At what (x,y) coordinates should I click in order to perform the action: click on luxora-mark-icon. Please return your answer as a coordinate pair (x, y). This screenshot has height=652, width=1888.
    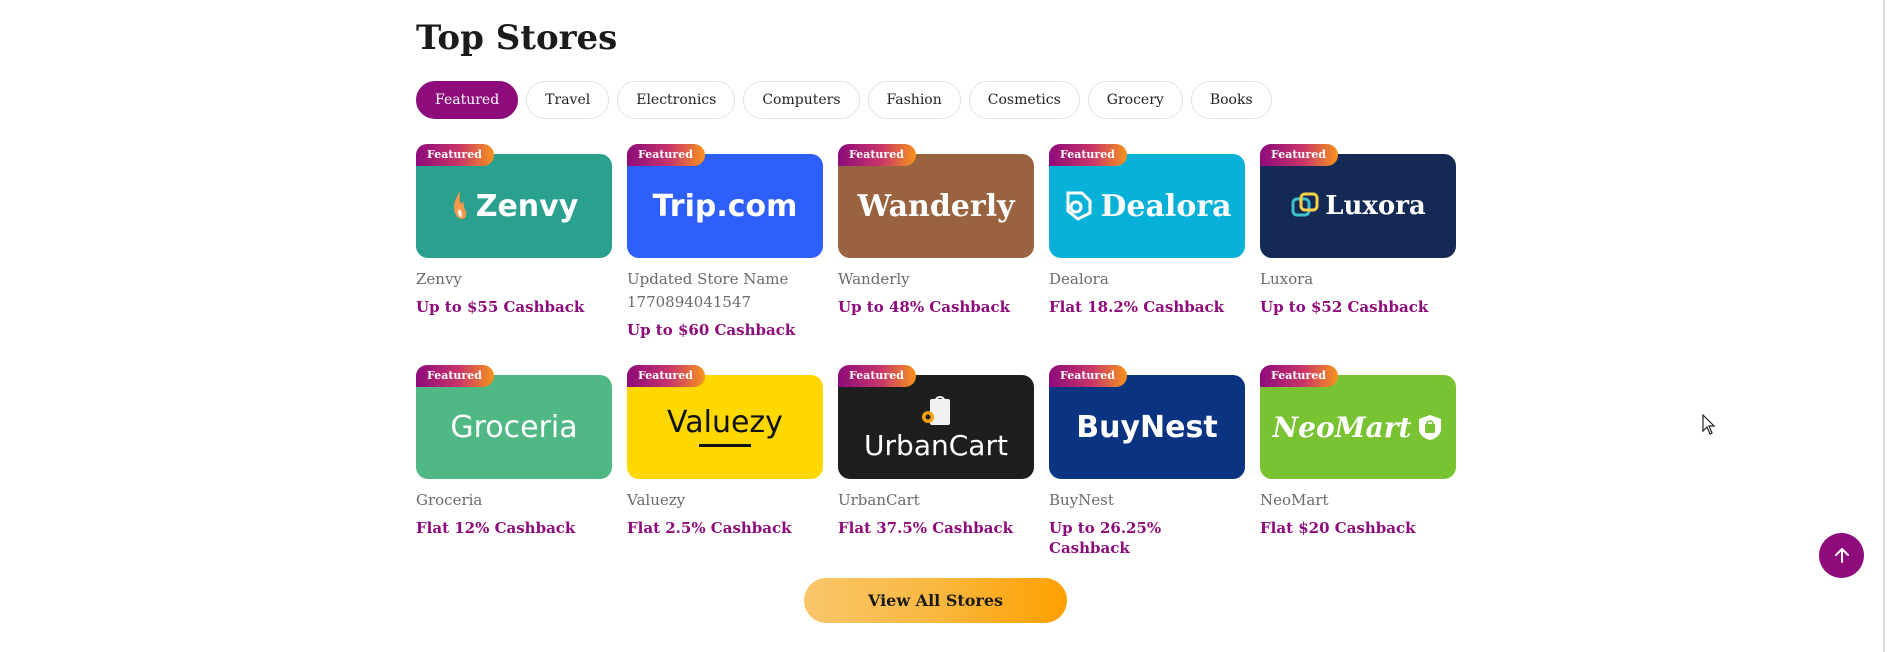
    Looking at the image, I should click on (1305, 204).